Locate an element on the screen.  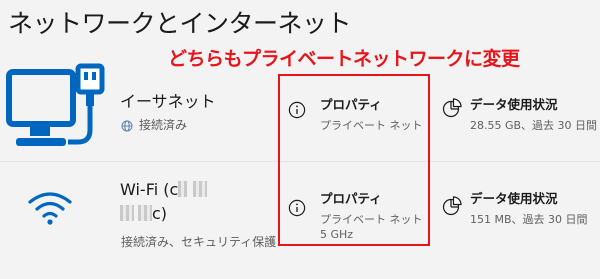
globe-icon is located at coordinates (127, 124).